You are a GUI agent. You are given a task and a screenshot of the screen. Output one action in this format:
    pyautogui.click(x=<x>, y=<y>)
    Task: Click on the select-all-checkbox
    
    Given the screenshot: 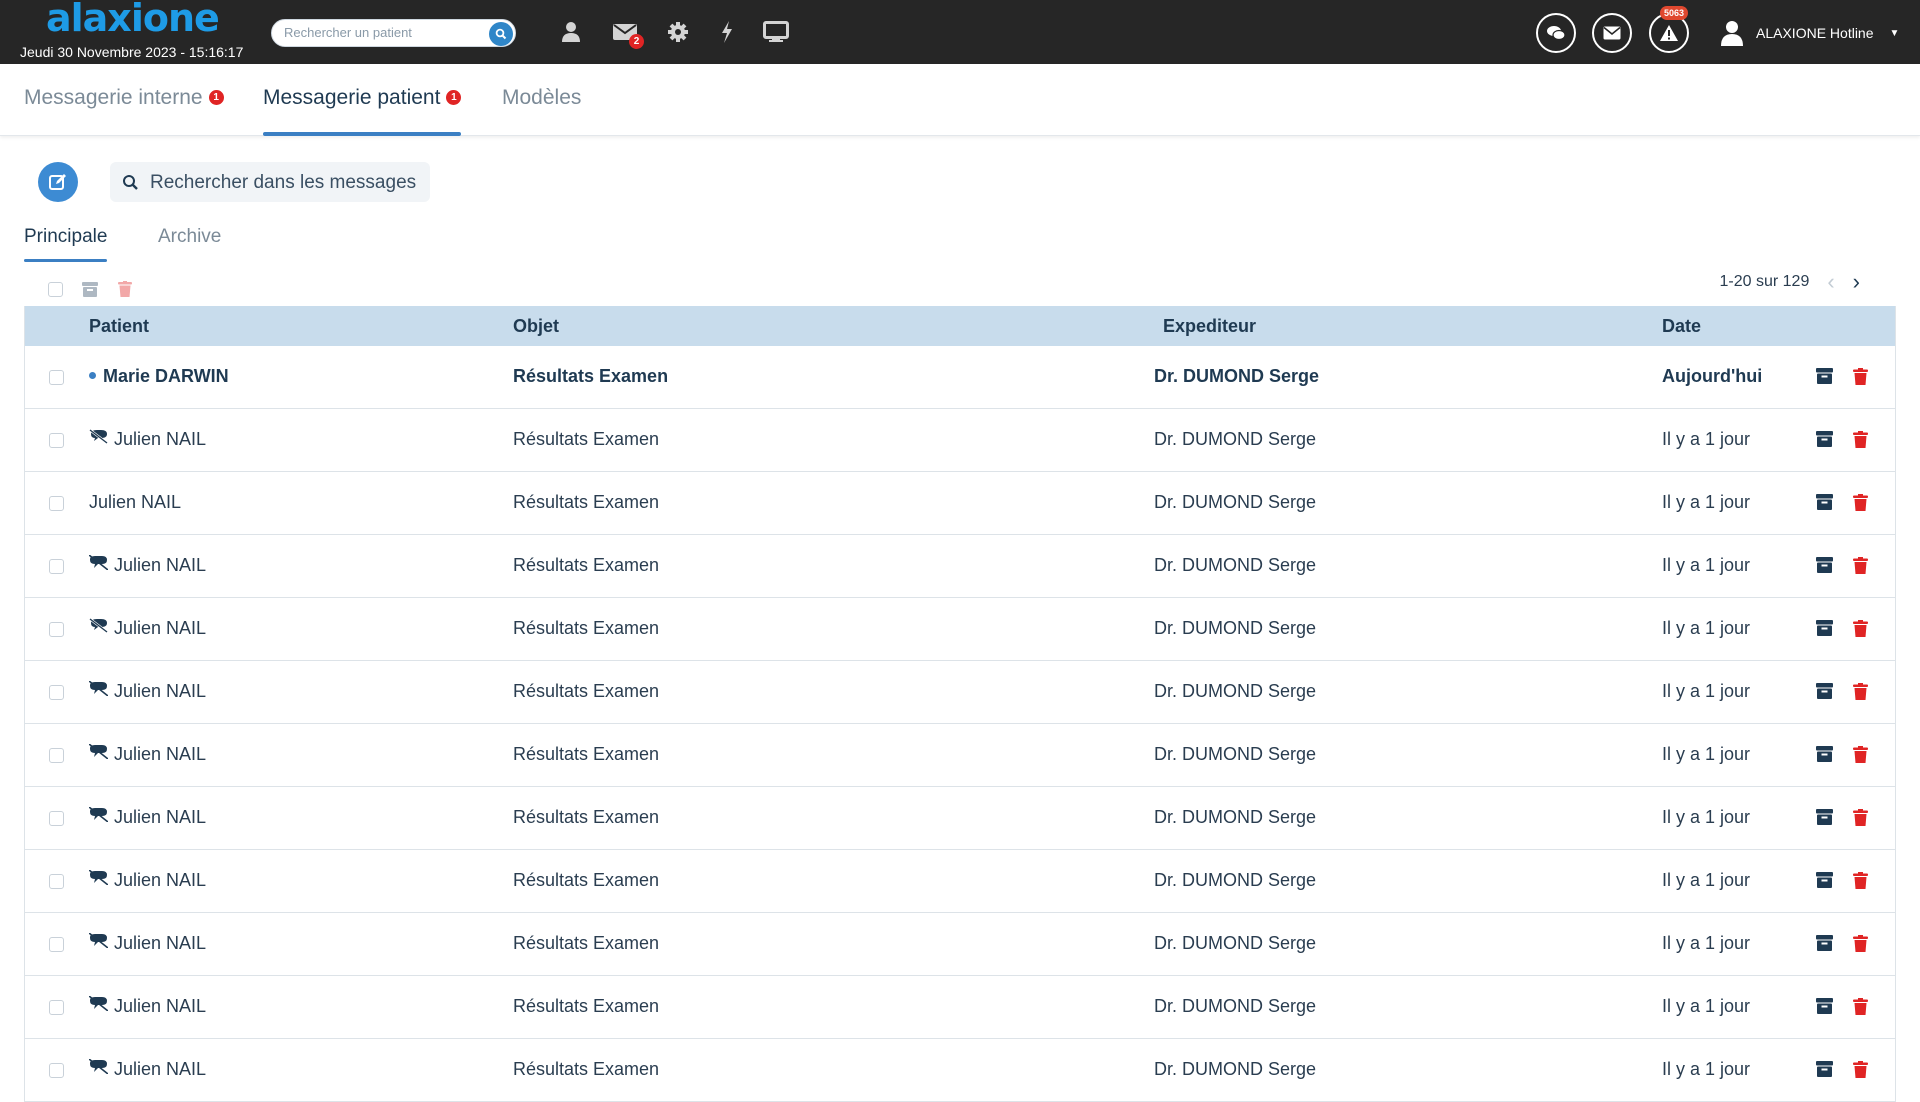 What is the action you would take?
    pyautogui.click(x=55, y=289)
    